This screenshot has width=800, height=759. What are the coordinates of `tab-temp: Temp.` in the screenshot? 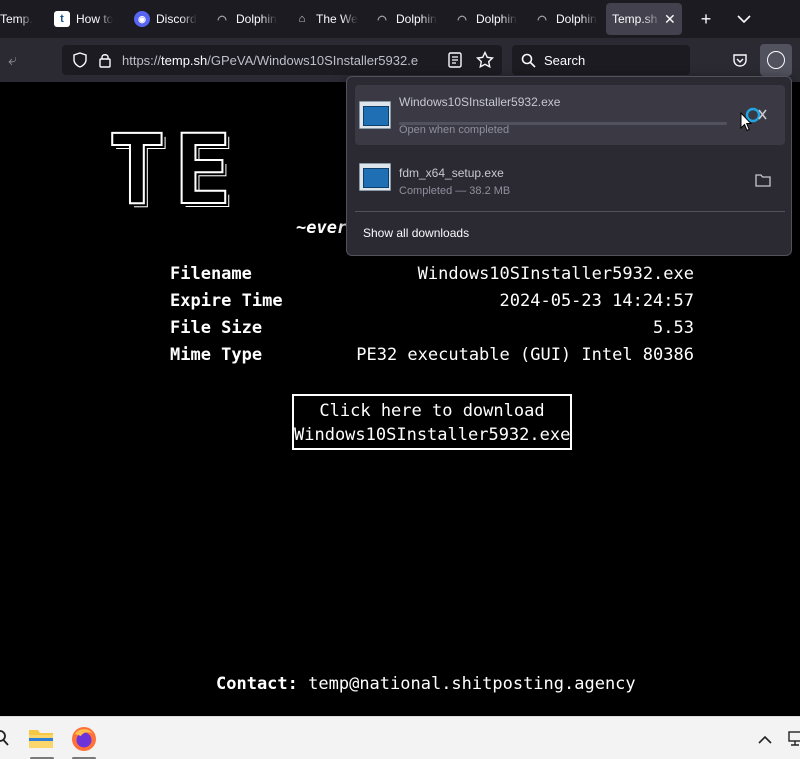 It's located at (24, 19).